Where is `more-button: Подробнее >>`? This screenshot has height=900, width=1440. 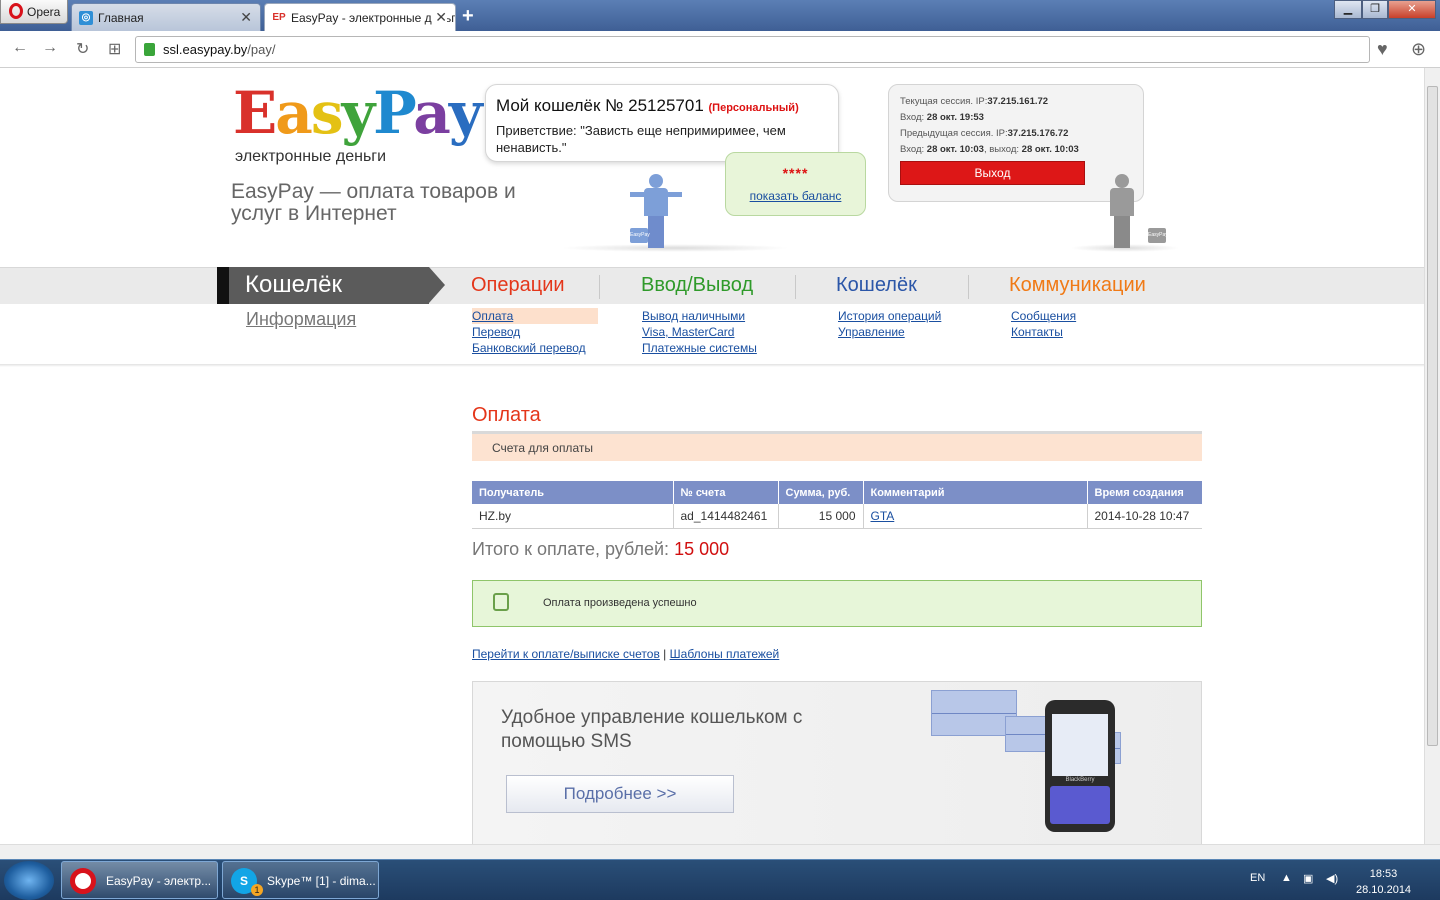
more-button: Подробнее >> is located at coordinates (620, 794).